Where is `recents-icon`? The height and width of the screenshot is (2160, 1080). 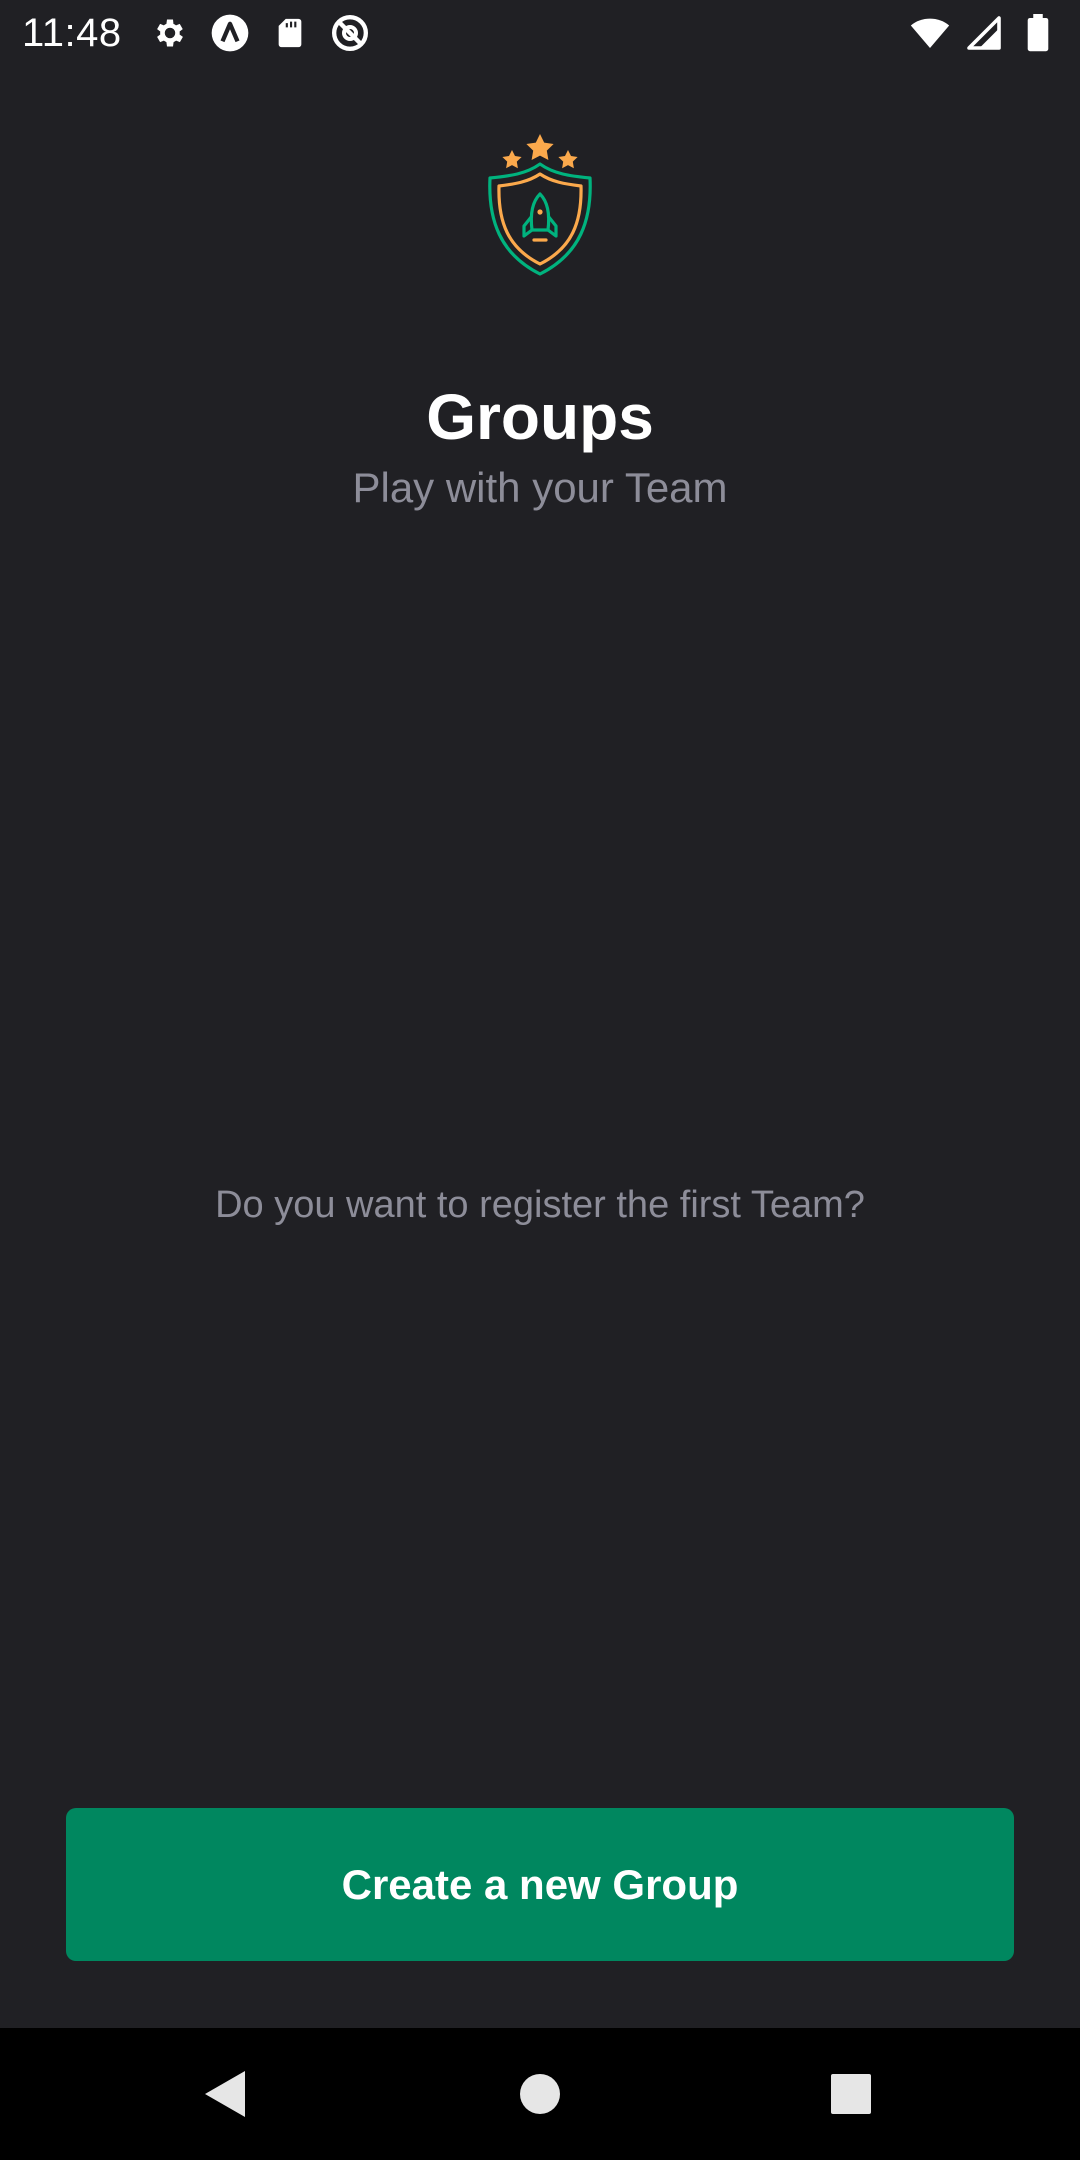
recents-icon is located at coordinates (851, 2094).